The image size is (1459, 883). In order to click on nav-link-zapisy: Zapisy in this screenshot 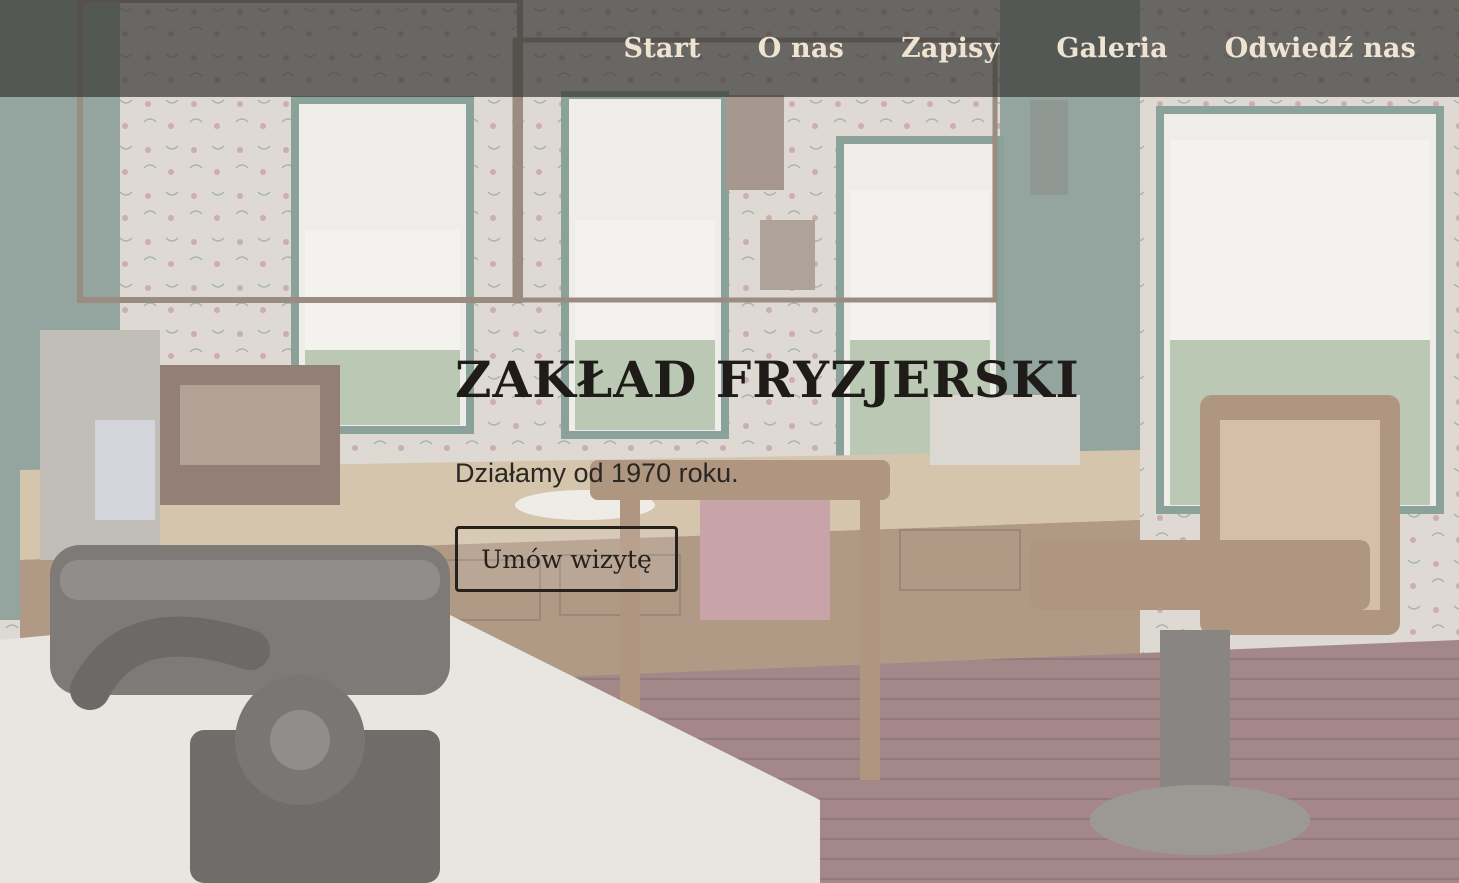, I will do `click(950, 48)`.